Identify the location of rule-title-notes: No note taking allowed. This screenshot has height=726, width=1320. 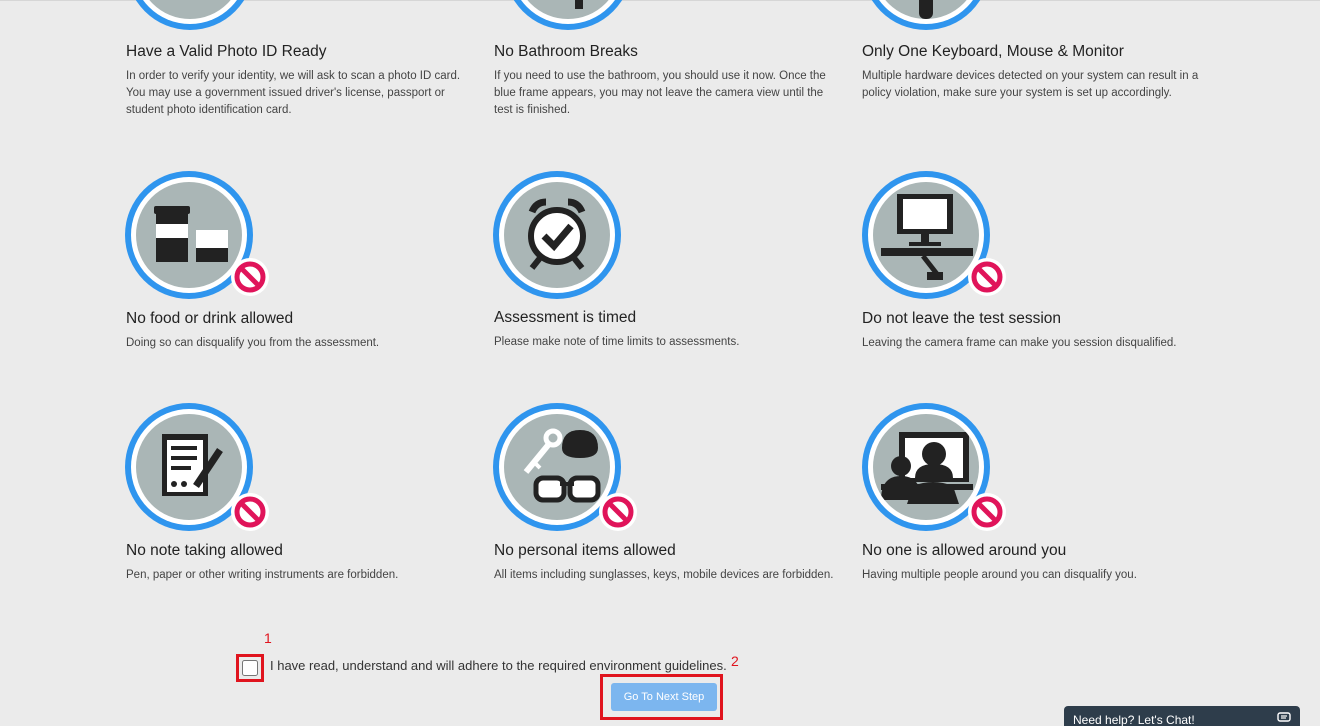
(204, 550).